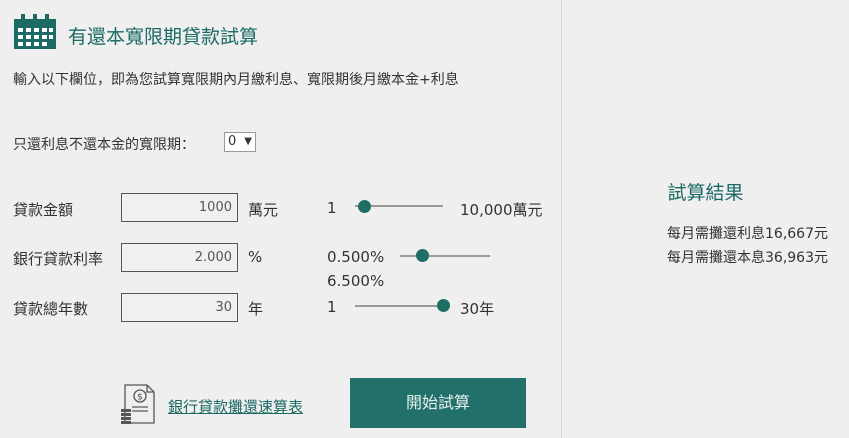 The image size is (849, 438). Describe the element at coordinates (255, 257) in the screenshot. I see `interest-rate-unit: %` at that location.